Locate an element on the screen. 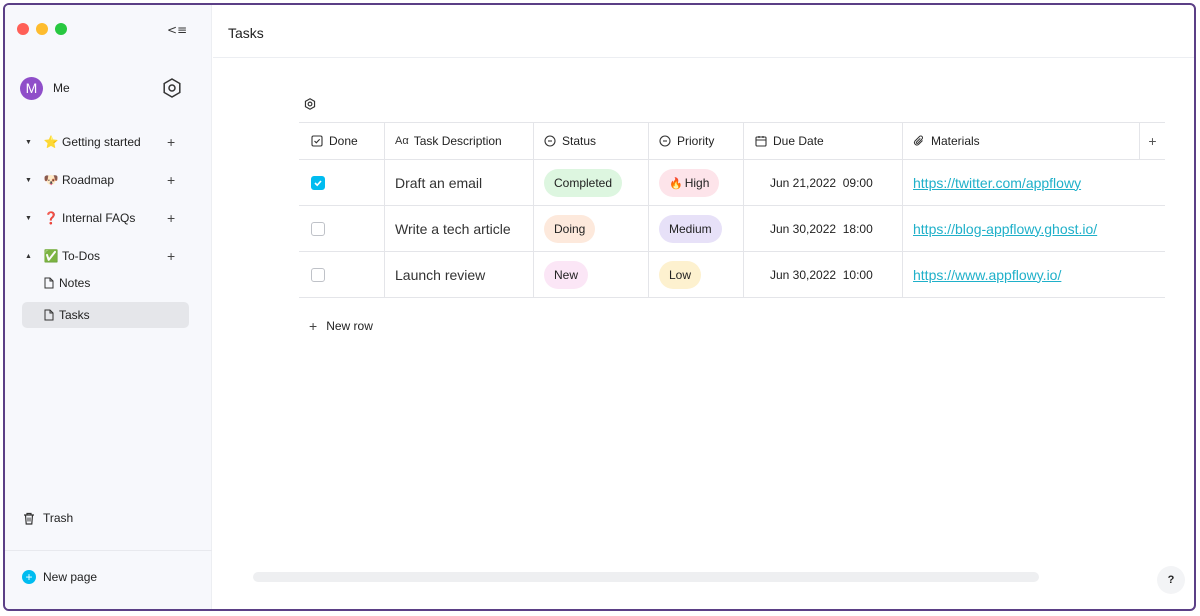 The image size is (1200, 616). sidebar-item-internal-faqs: ▼ ❓ Internal FAQs + is located at coordinates (108, 218).